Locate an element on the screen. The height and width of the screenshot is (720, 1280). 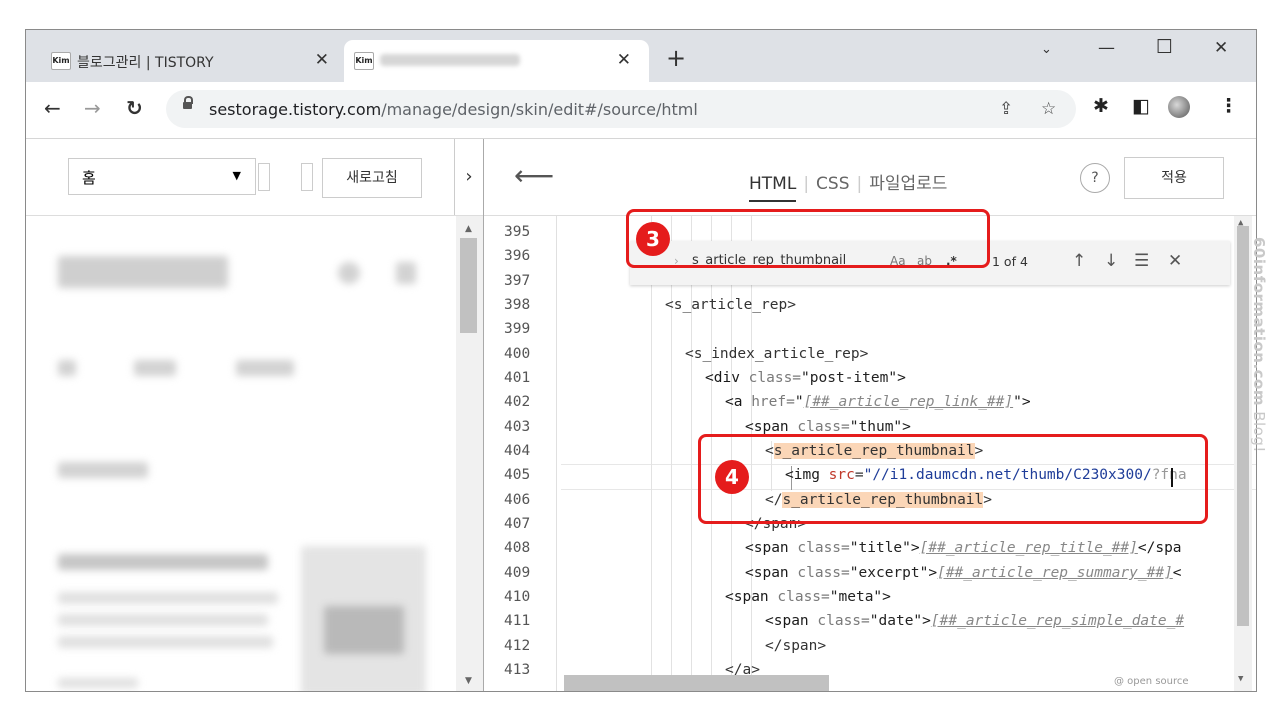
code-line-398: <s_article_rep> is located at coordinates (730, 305).